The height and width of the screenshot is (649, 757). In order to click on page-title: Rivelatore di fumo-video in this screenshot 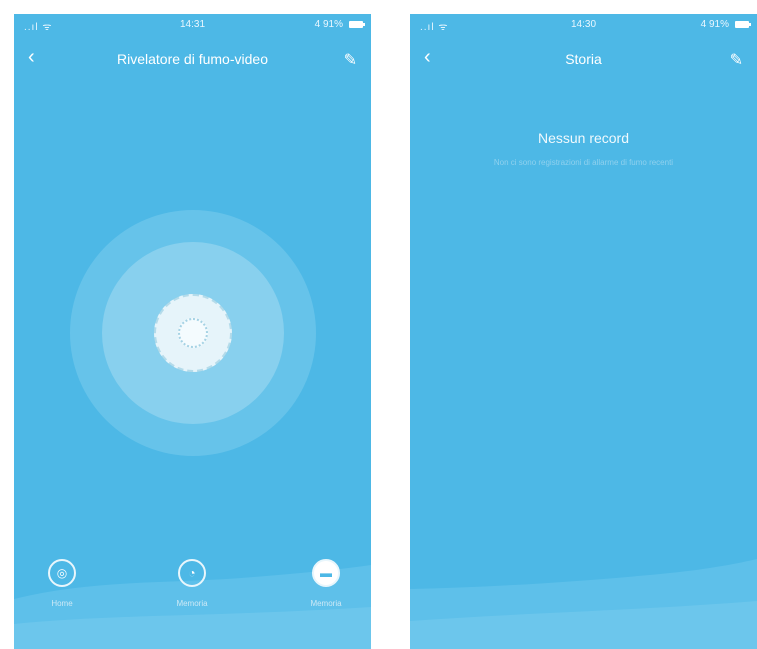, I will do `click(192, 59)`.